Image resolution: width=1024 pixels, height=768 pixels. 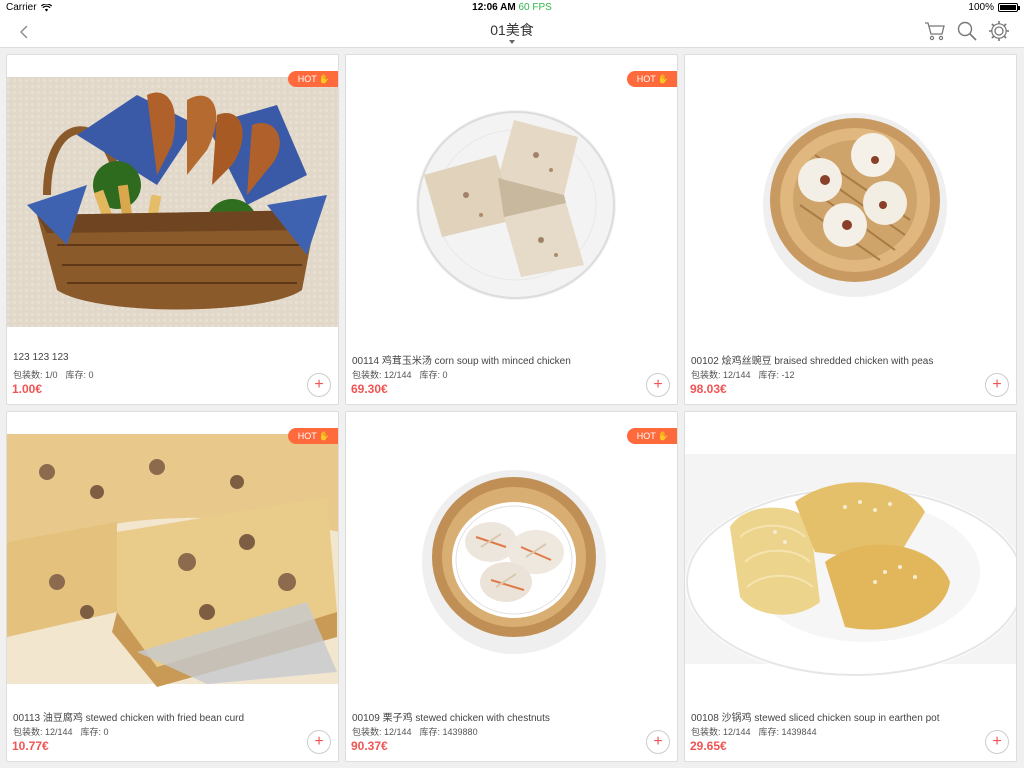 What do you see at coordinates (1009, 7) in the screenshot?
I see `battery-icon` at bounding box center [1009, 7].